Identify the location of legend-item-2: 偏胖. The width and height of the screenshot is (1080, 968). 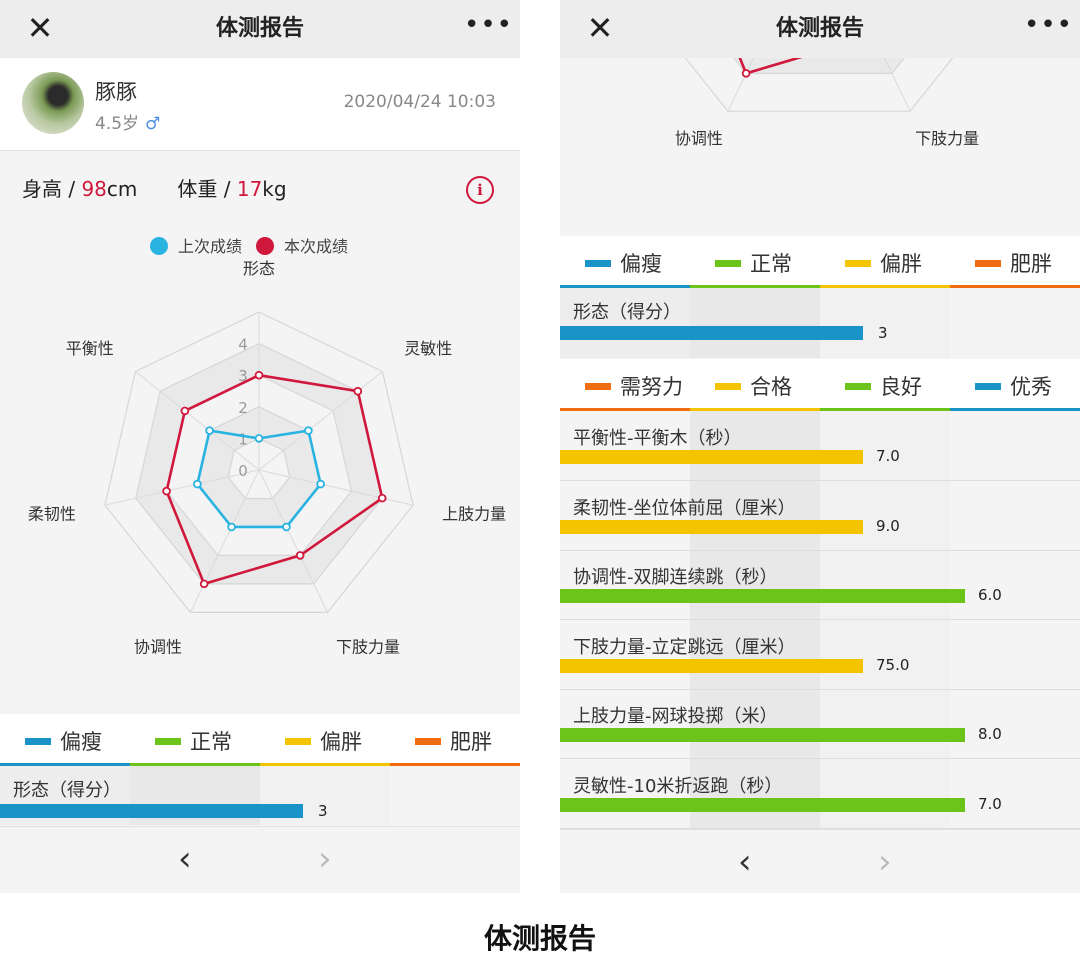
(325, 740).